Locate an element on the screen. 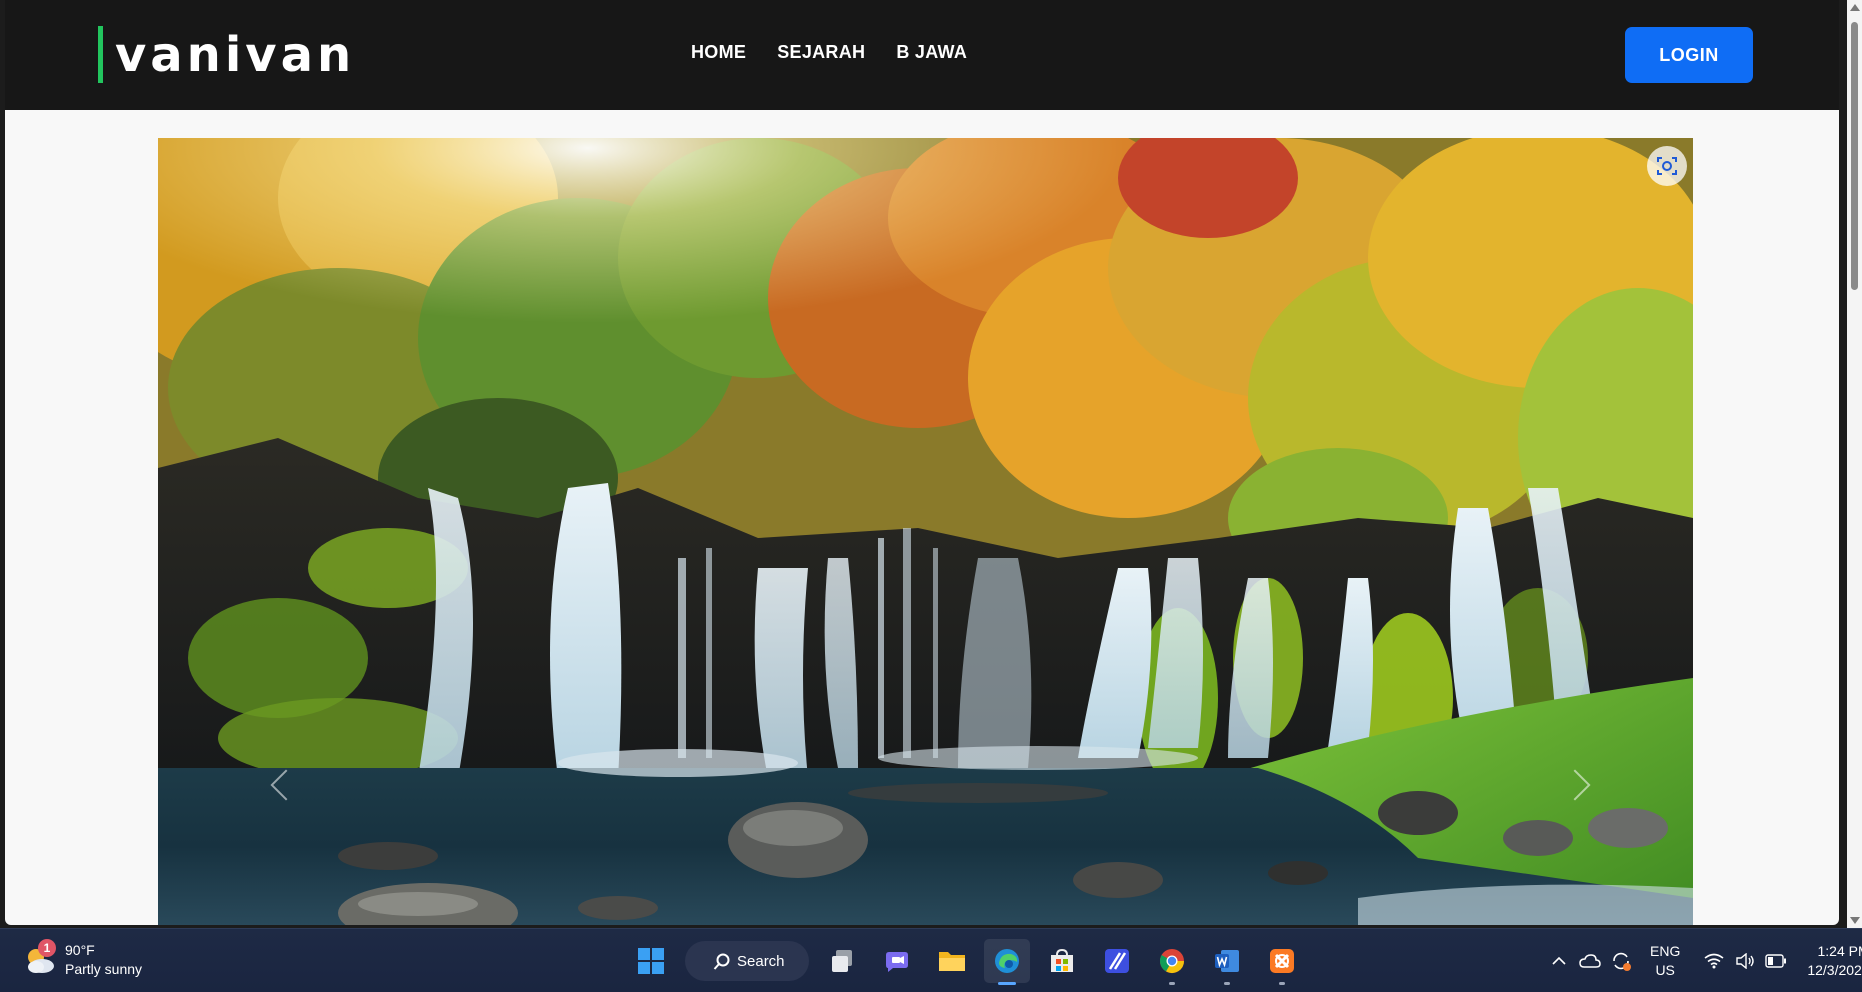  xampp-button is located at coordinates (1282, 962).